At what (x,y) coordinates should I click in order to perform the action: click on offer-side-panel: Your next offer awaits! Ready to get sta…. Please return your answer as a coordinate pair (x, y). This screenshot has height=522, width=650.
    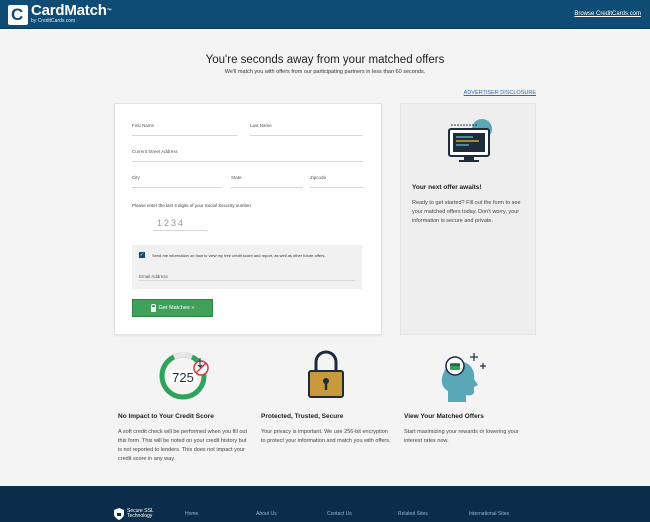
    Looking at the image, I should click on (468, 219).